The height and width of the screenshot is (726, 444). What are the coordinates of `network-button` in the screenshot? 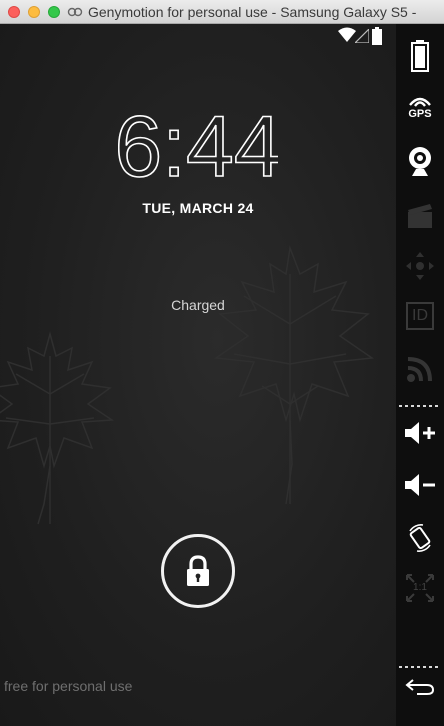 It's located at (420, 369).